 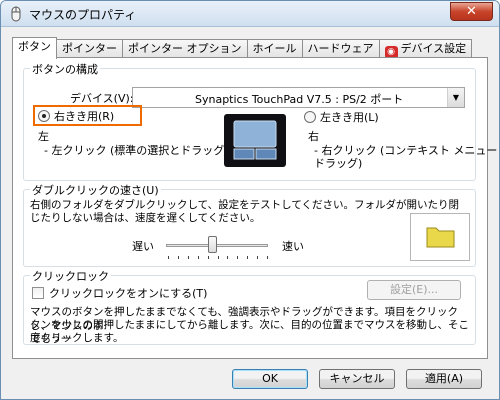 I want to click on button-config-group-title: ボタンの構成, so click(x=65, y=69).